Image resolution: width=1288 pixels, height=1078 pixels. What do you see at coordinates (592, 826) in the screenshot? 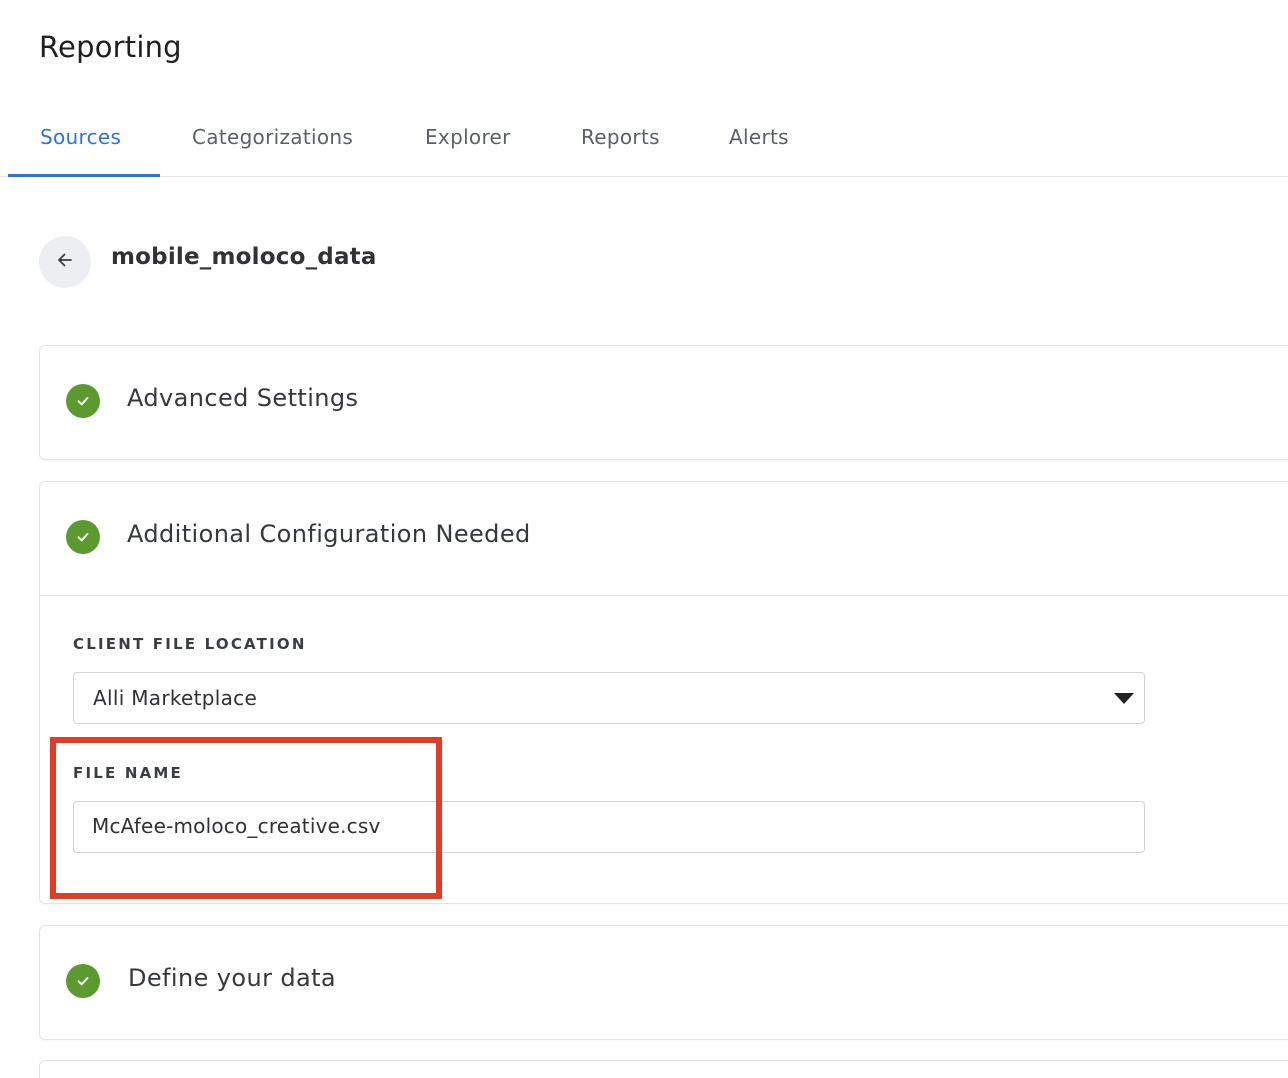
I see `file-name-input` at bounding box center [592, 826].